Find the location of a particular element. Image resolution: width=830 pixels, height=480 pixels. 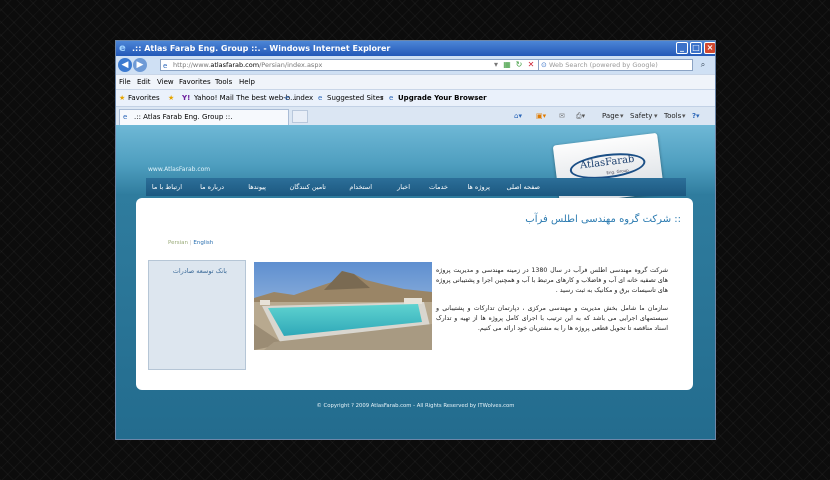

ie-page-icon: e is located at coordinates (287, 98).